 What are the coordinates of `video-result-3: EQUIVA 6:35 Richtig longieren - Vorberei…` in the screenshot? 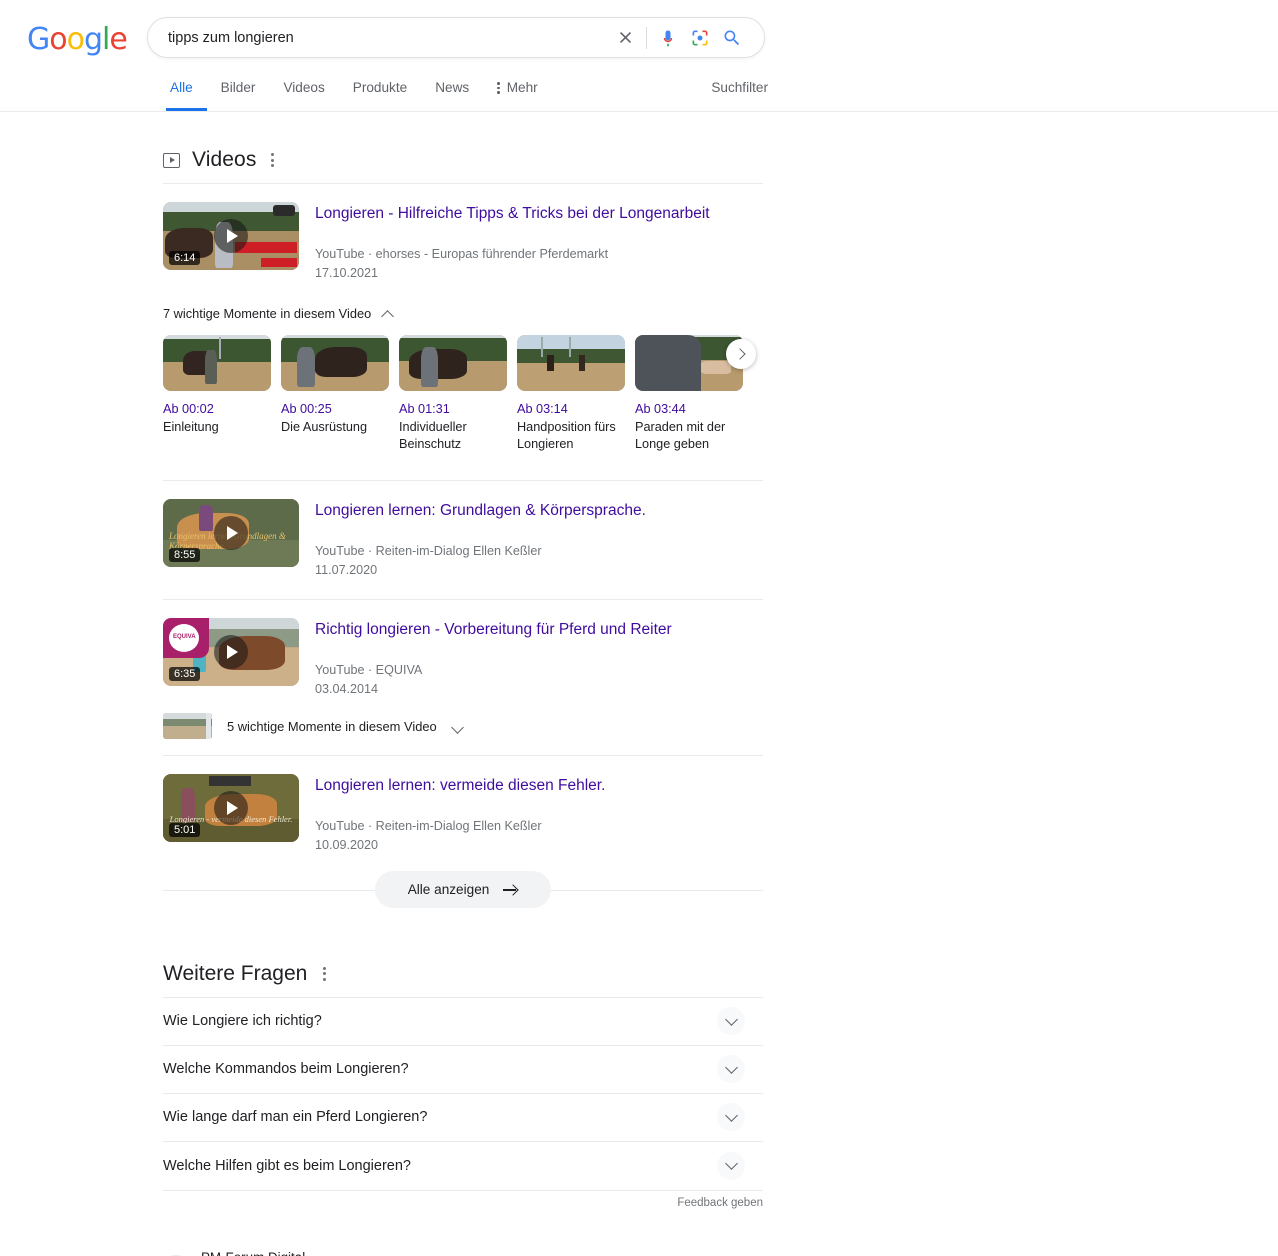 It's located at (463, 649).